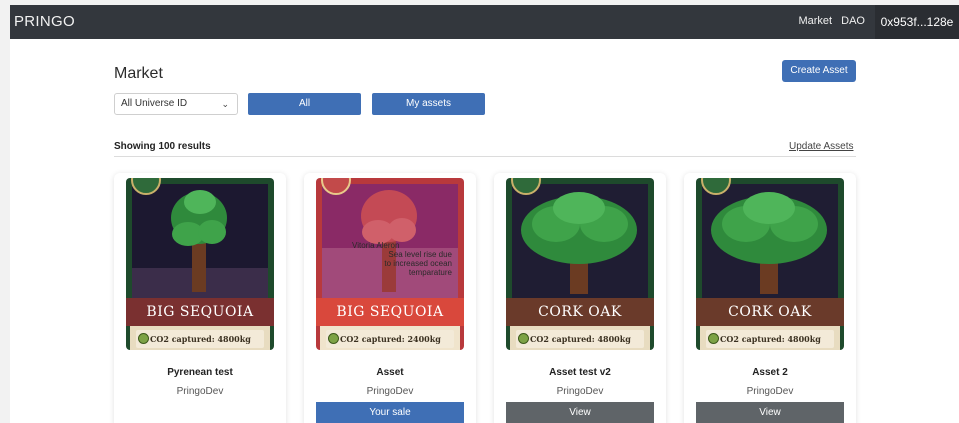  Describe the element at coordinates (428, 104) in the screenshot. I see `filter-my-assets-button: My assets` at that location.